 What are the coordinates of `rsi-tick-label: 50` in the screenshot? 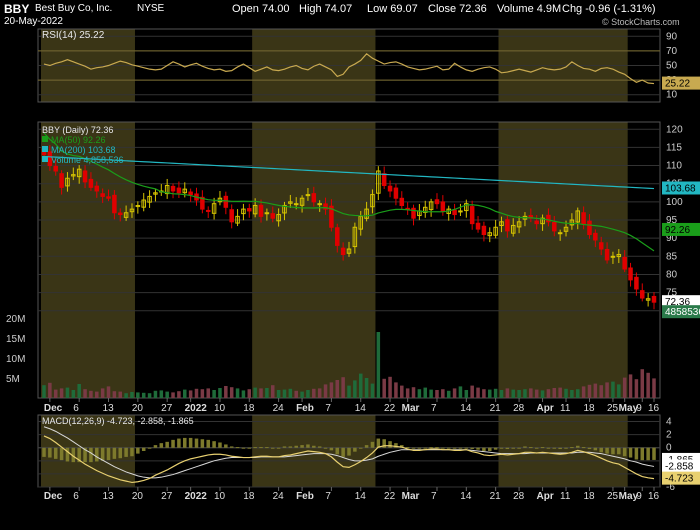 It's located at (672, 66).